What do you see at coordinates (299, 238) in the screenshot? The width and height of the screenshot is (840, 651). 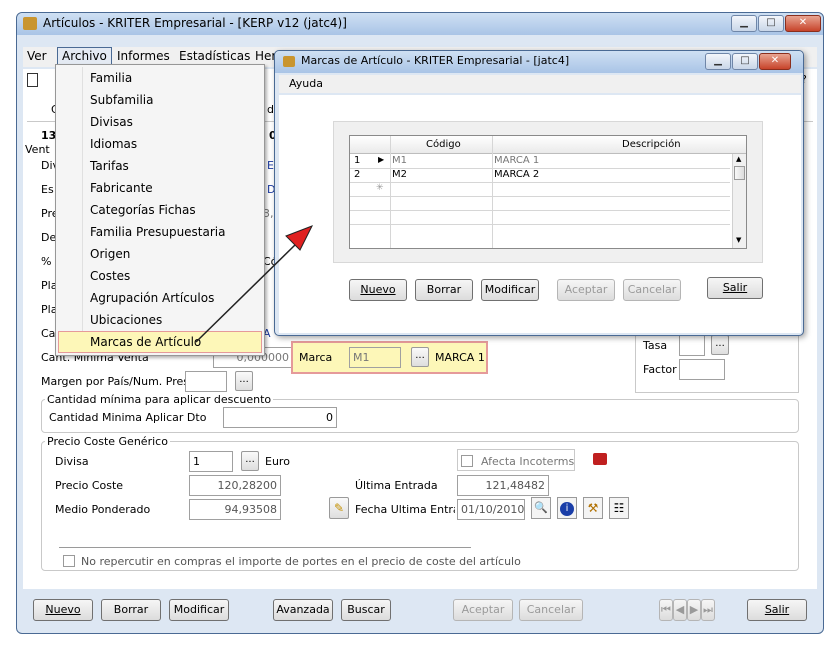 I see `arrow-head` at bounding box center [299, 238].